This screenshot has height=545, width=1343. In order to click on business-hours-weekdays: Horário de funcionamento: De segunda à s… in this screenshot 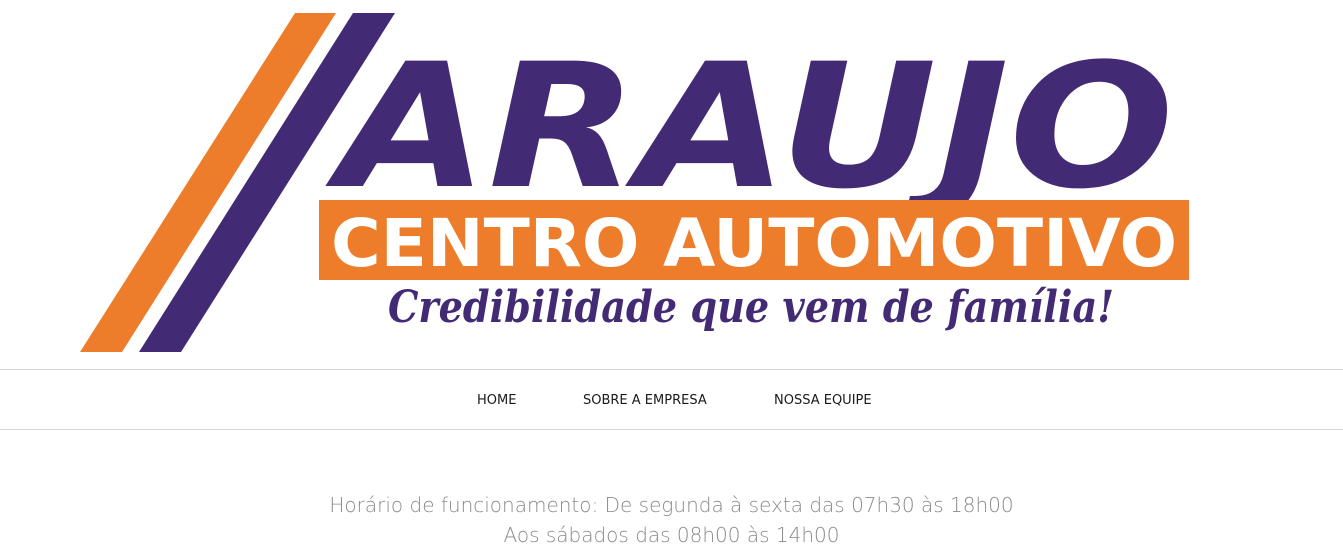, I will do `click(671, 505)`.